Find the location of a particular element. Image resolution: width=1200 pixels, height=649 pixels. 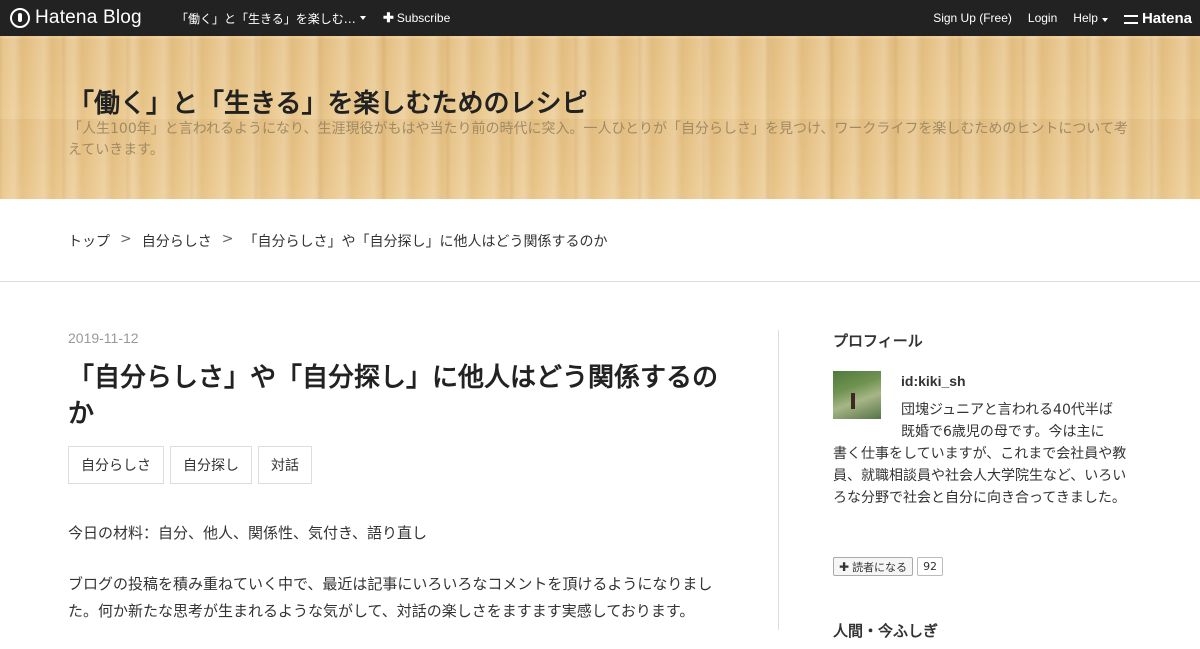

column-divider is located at coordinates (778, 480).